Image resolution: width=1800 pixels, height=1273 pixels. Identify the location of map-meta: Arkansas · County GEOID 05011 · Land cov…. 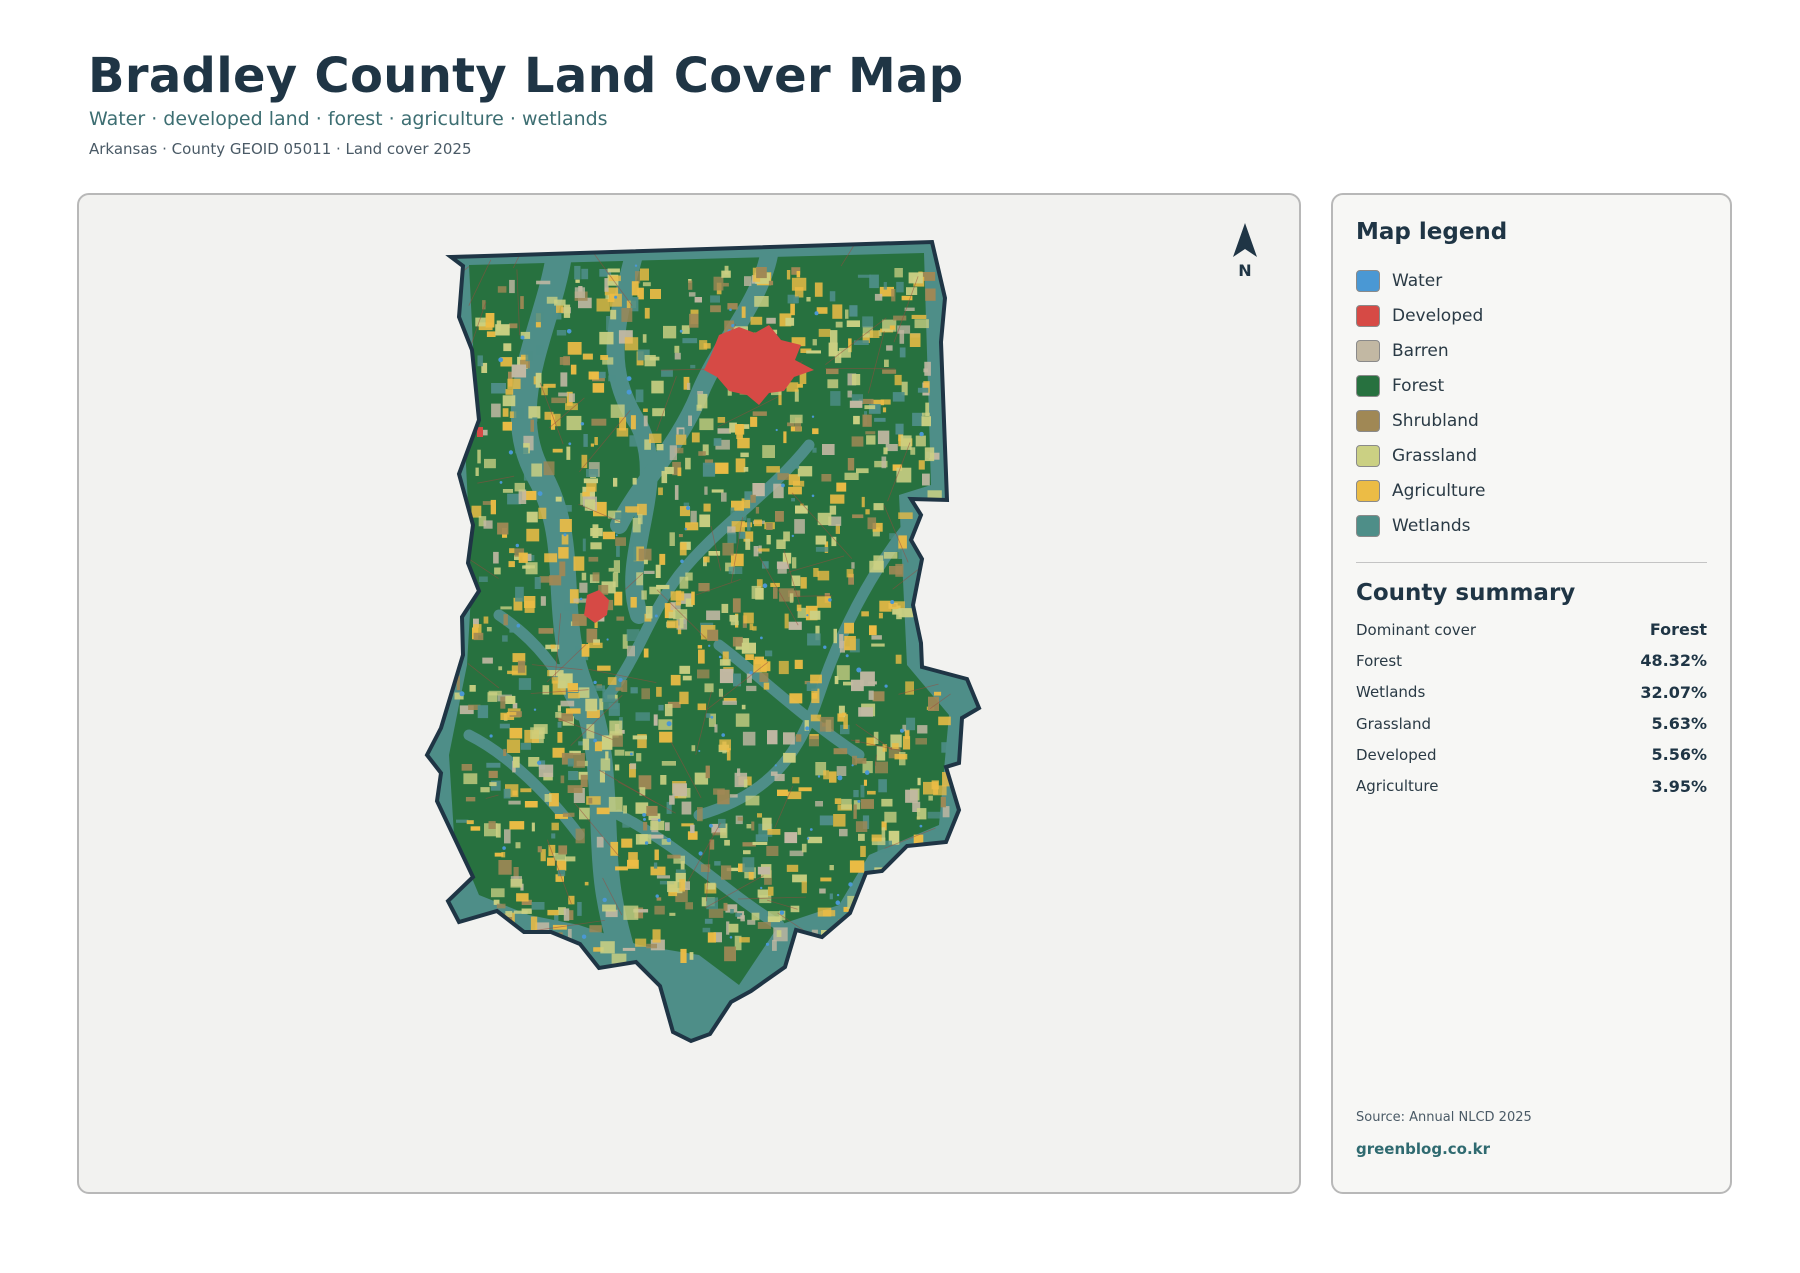
(280, 149).